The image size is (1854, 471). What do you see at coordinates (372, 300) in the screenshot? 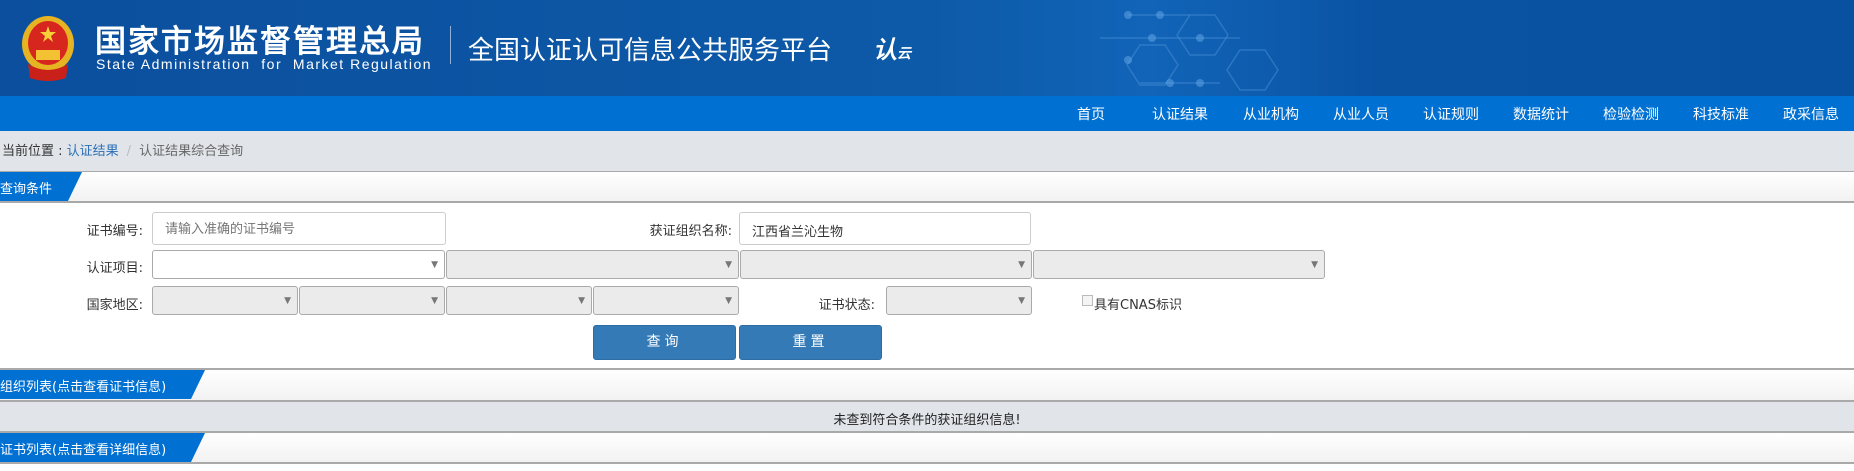
I see `region-select-2: ▼` at bounding box center [372, 300].